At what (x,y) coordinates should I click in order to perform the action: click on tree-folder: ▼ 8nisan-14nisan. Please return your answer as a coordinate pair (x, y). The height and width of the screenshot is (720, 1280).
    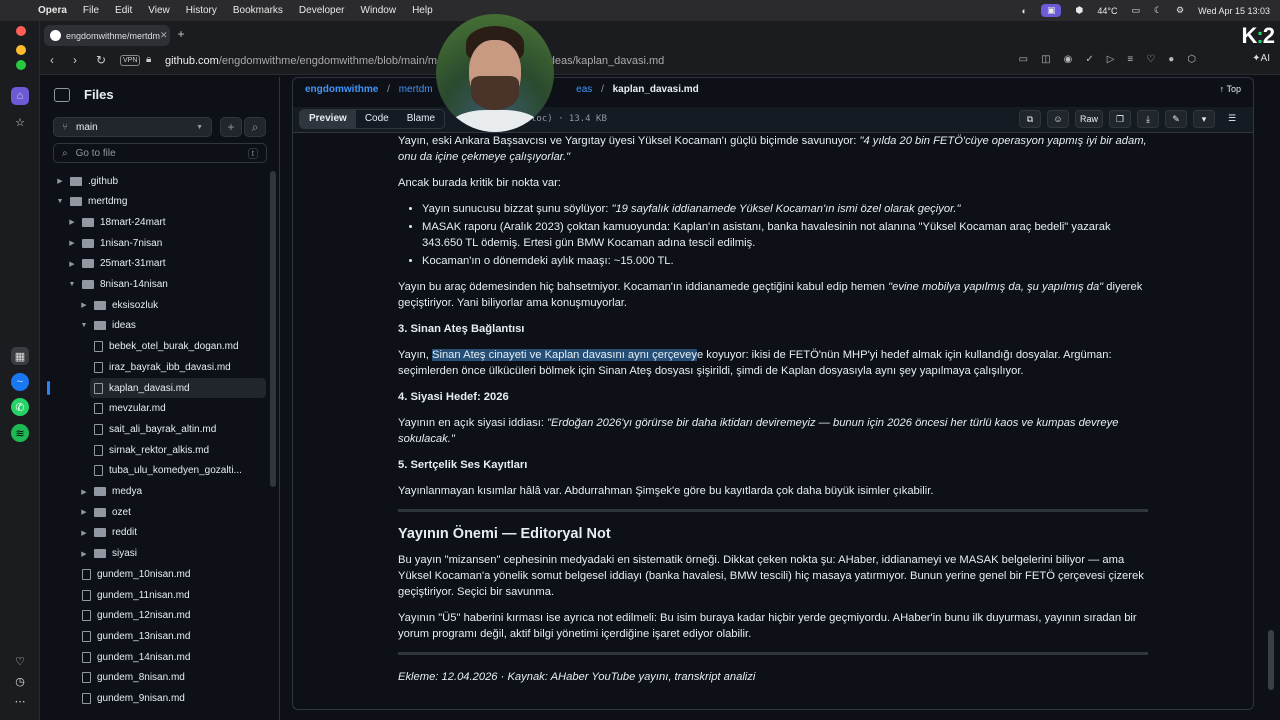
    Looking at the image, I should click on (166, 285).